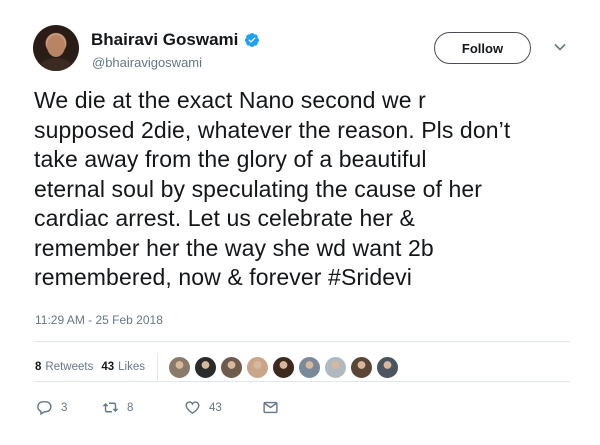  I want to click on direct-message-action, so click(270, 407).